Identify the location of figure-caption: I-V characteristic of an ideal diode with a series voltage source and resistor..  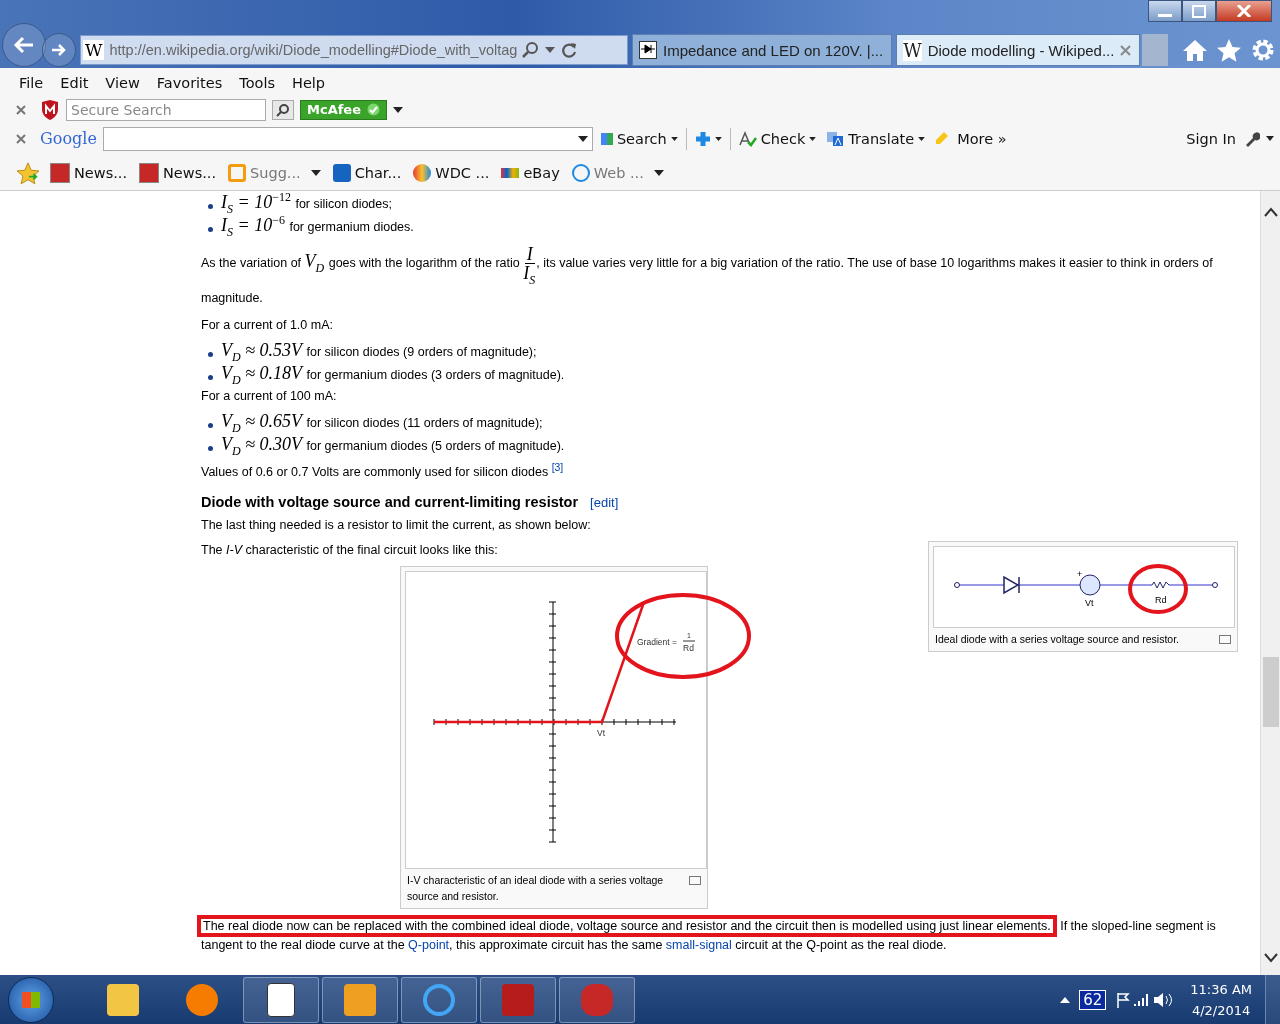
(536, 889).